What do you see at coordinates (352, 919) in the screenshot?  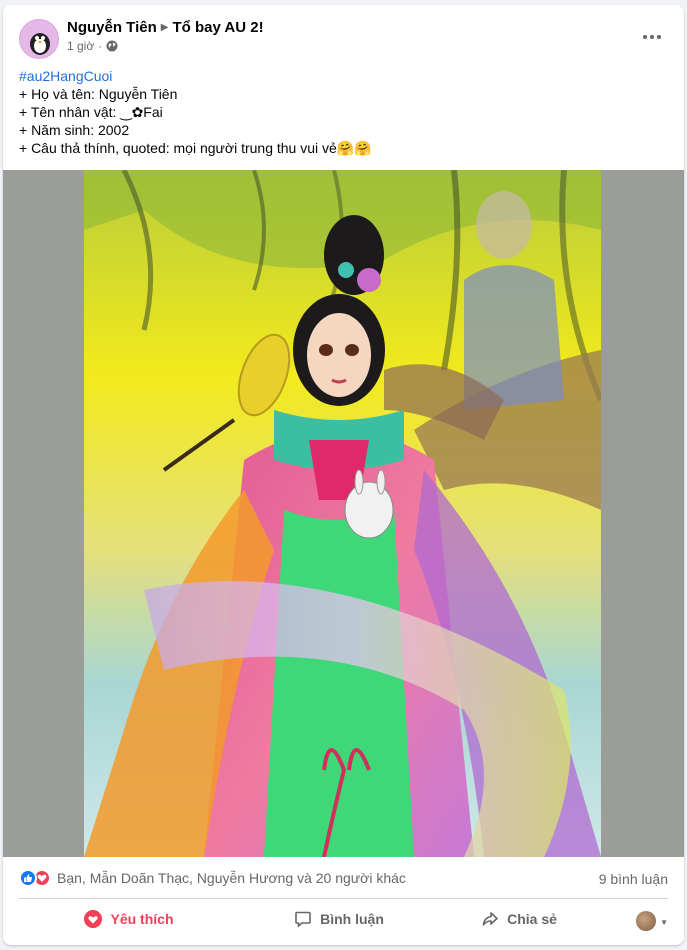 I see `comment-label: Bình luận` at bounding box center [352, 919].